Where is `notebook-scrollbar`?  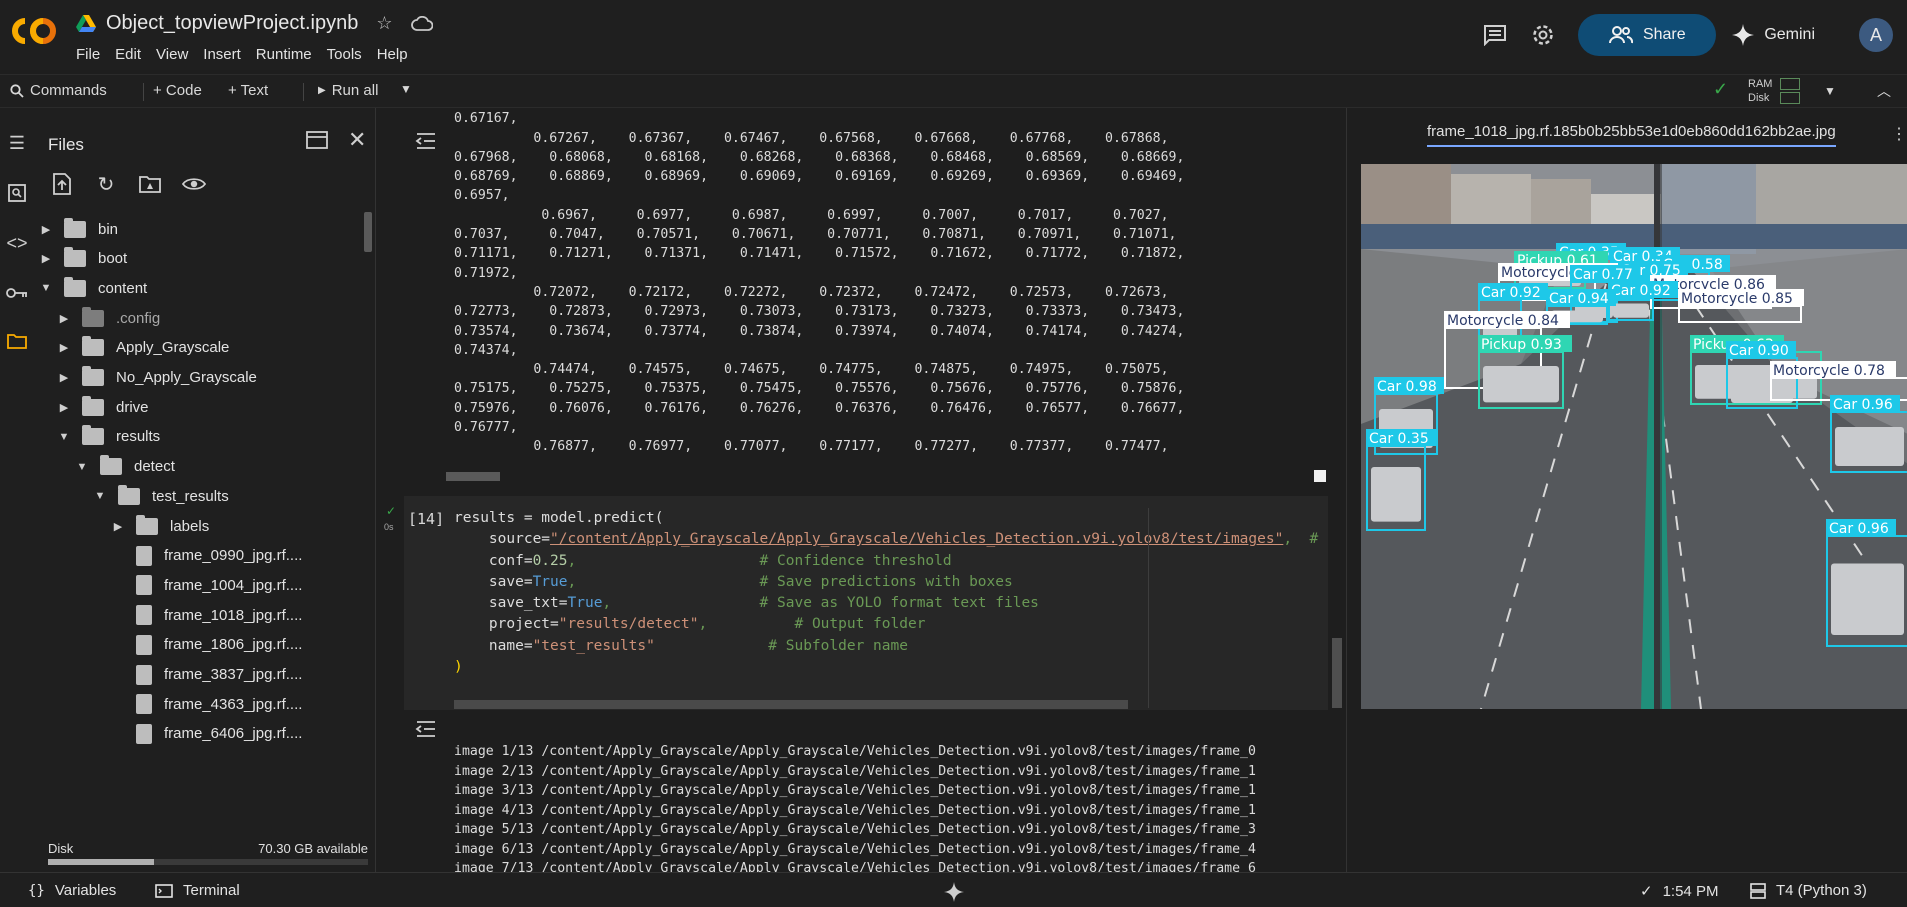 notebook-scrollbar is located at coordinates (1337, 673).